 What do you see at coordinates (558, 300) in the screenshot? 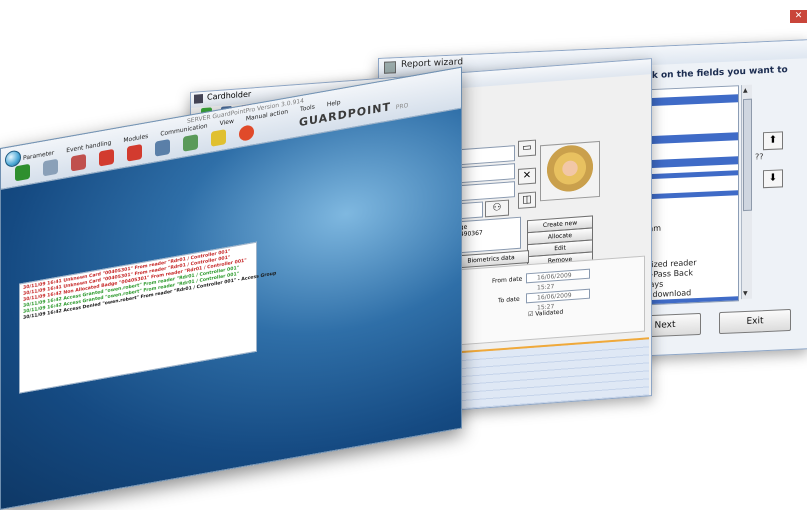
I see `to-date-field: 16/06/2009 15:27` at bounding box center [558, 300].